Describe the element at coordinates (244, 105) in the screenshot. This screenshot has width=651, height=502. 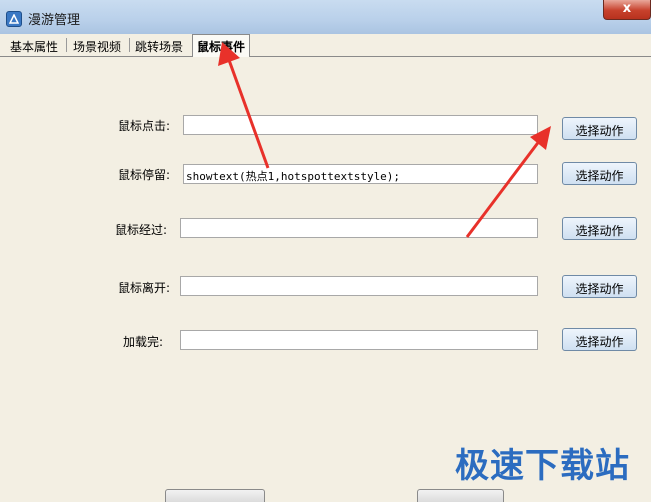
I see `annotation-arrow-to-tab` at that location.